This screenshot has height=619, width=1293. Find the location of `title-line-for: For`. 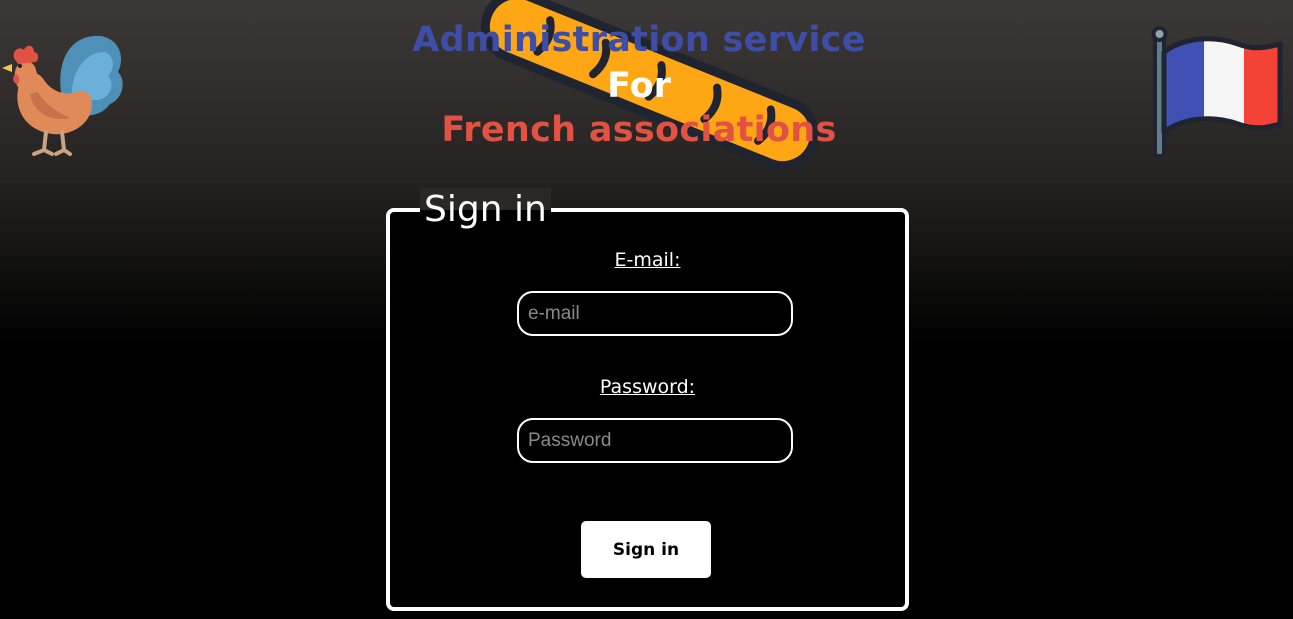

title-line-for: For is located at coordinates (639, 86).